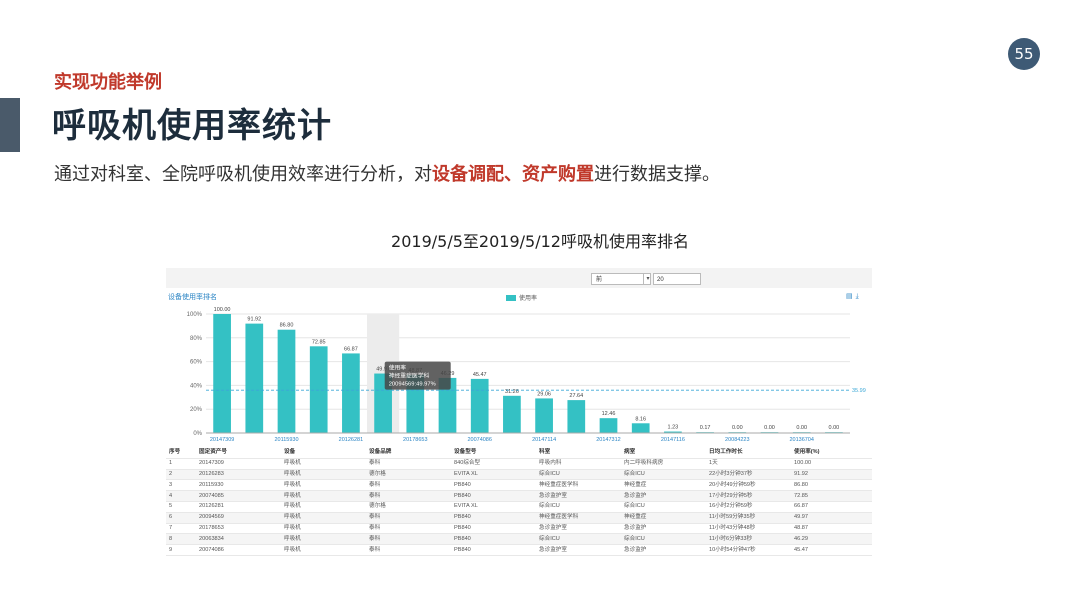 The width and height of the screenshot is (1080, 608). What do you see at coordinates (578, 464) in the screenshot?
I see `table-cell: 呼吸内科` at bounding box center [578, 464].